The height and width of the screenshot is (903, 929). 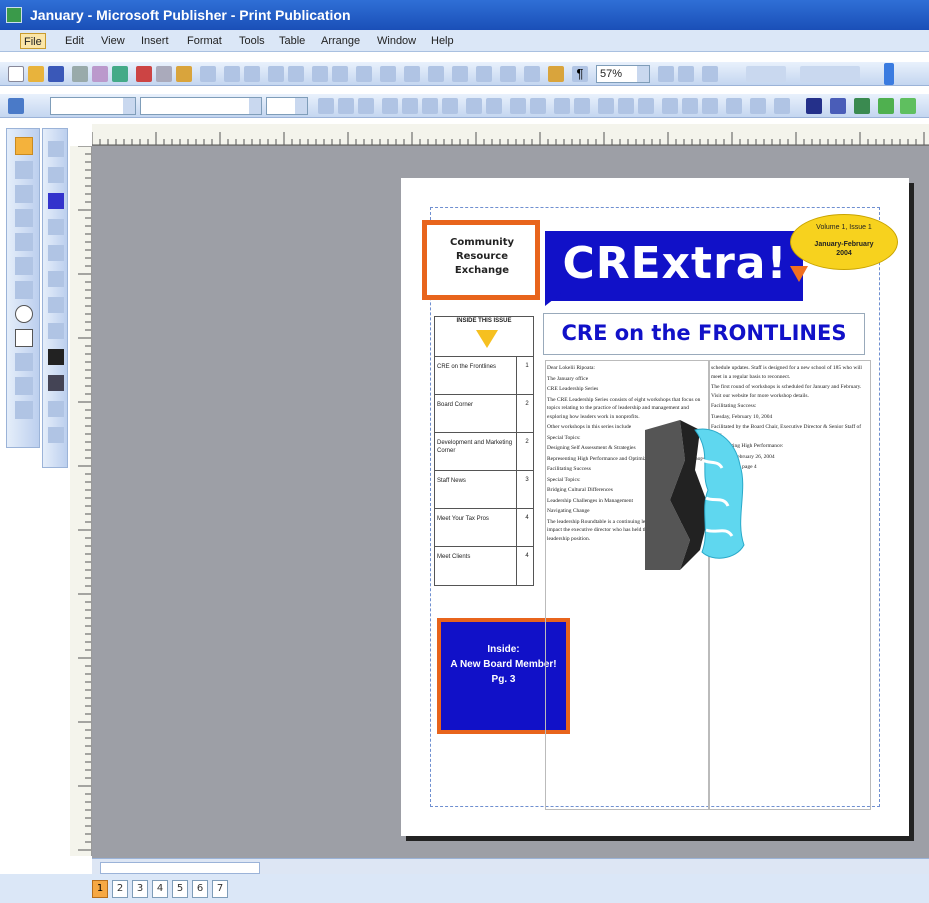 What do you see at coordinates (766, 74) in the screenshot?
I see `toolbar-options-icon` at bounding box center [766, 74].